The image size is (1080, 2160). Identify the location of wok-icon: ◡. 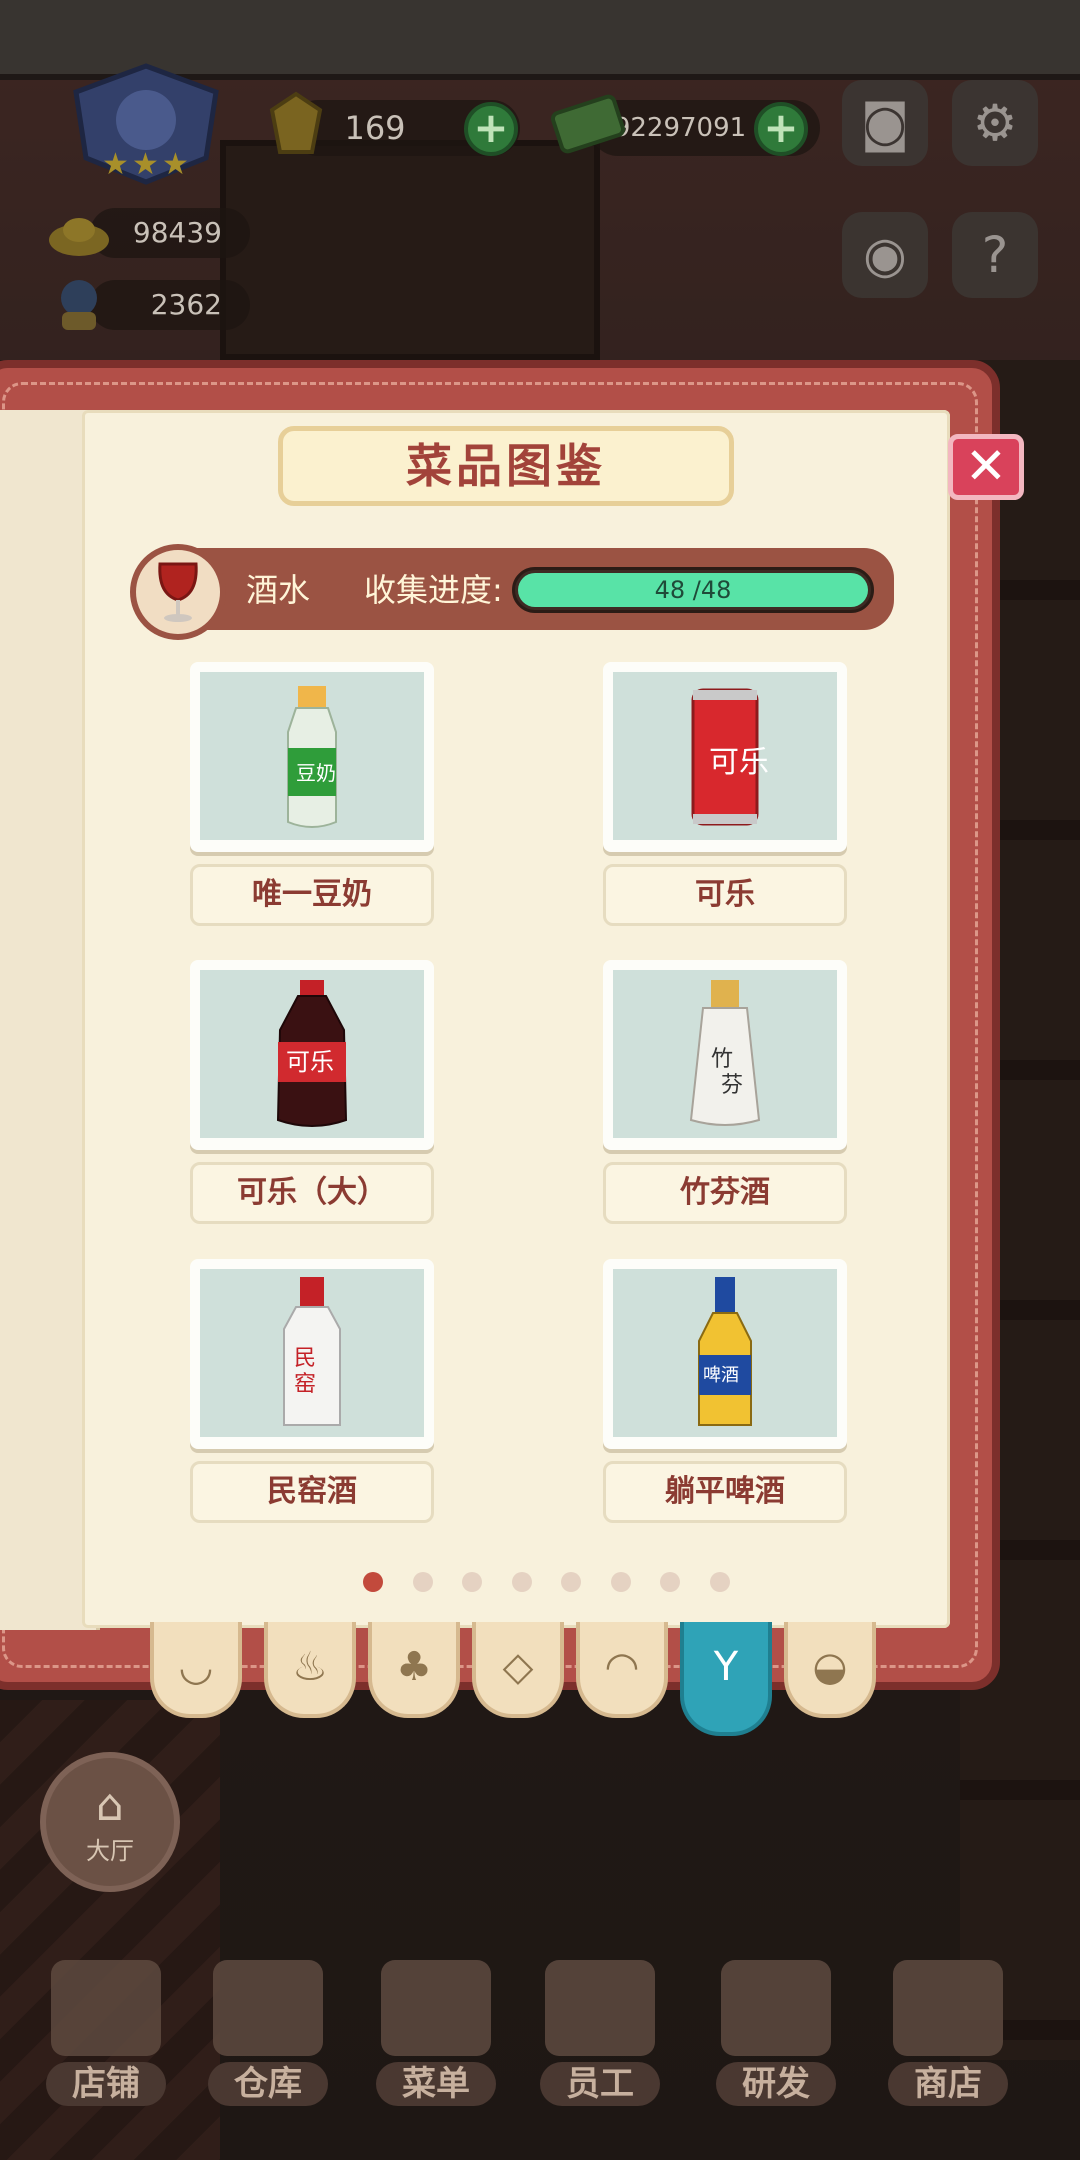
(196, 1667).